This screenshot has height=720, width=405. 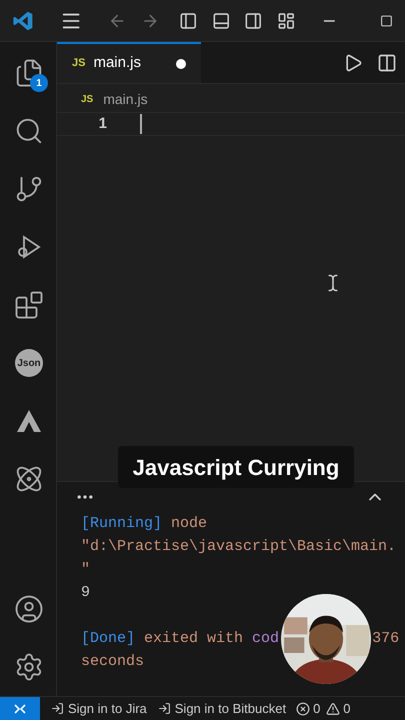 What do you see at coordinates (108, 639) in the screenshot?
I see `terminal-text: [Done]` at bounding box center [108, 639].